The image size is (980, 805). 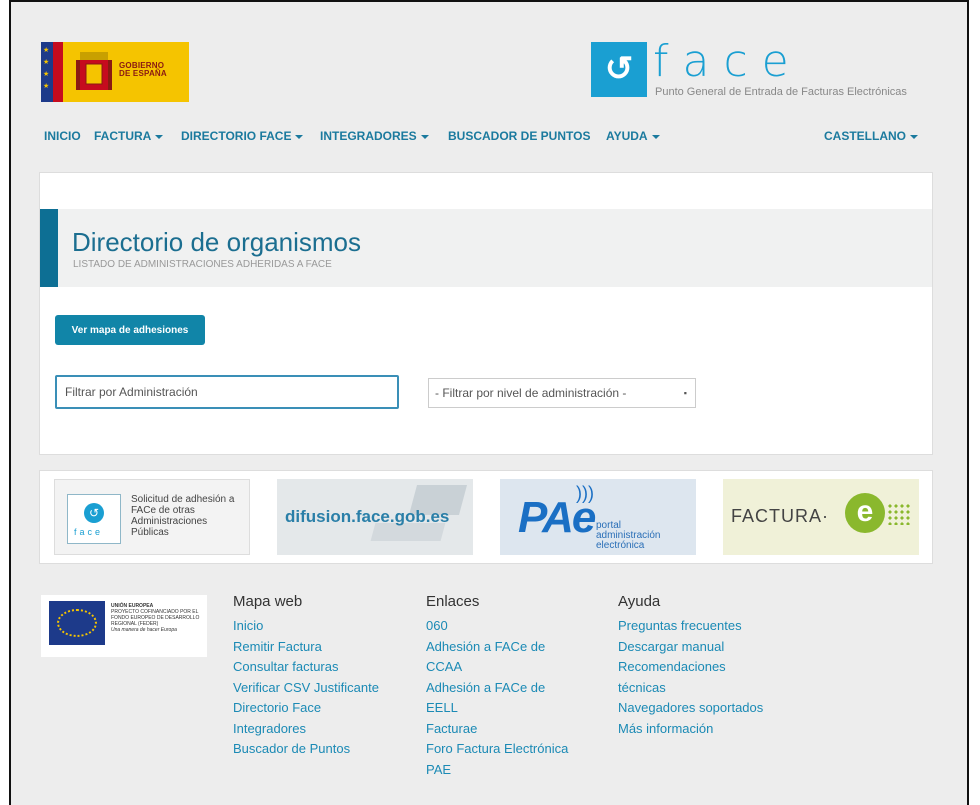 I want to click on footer-link: Facturae, so click(x=497, y=729).